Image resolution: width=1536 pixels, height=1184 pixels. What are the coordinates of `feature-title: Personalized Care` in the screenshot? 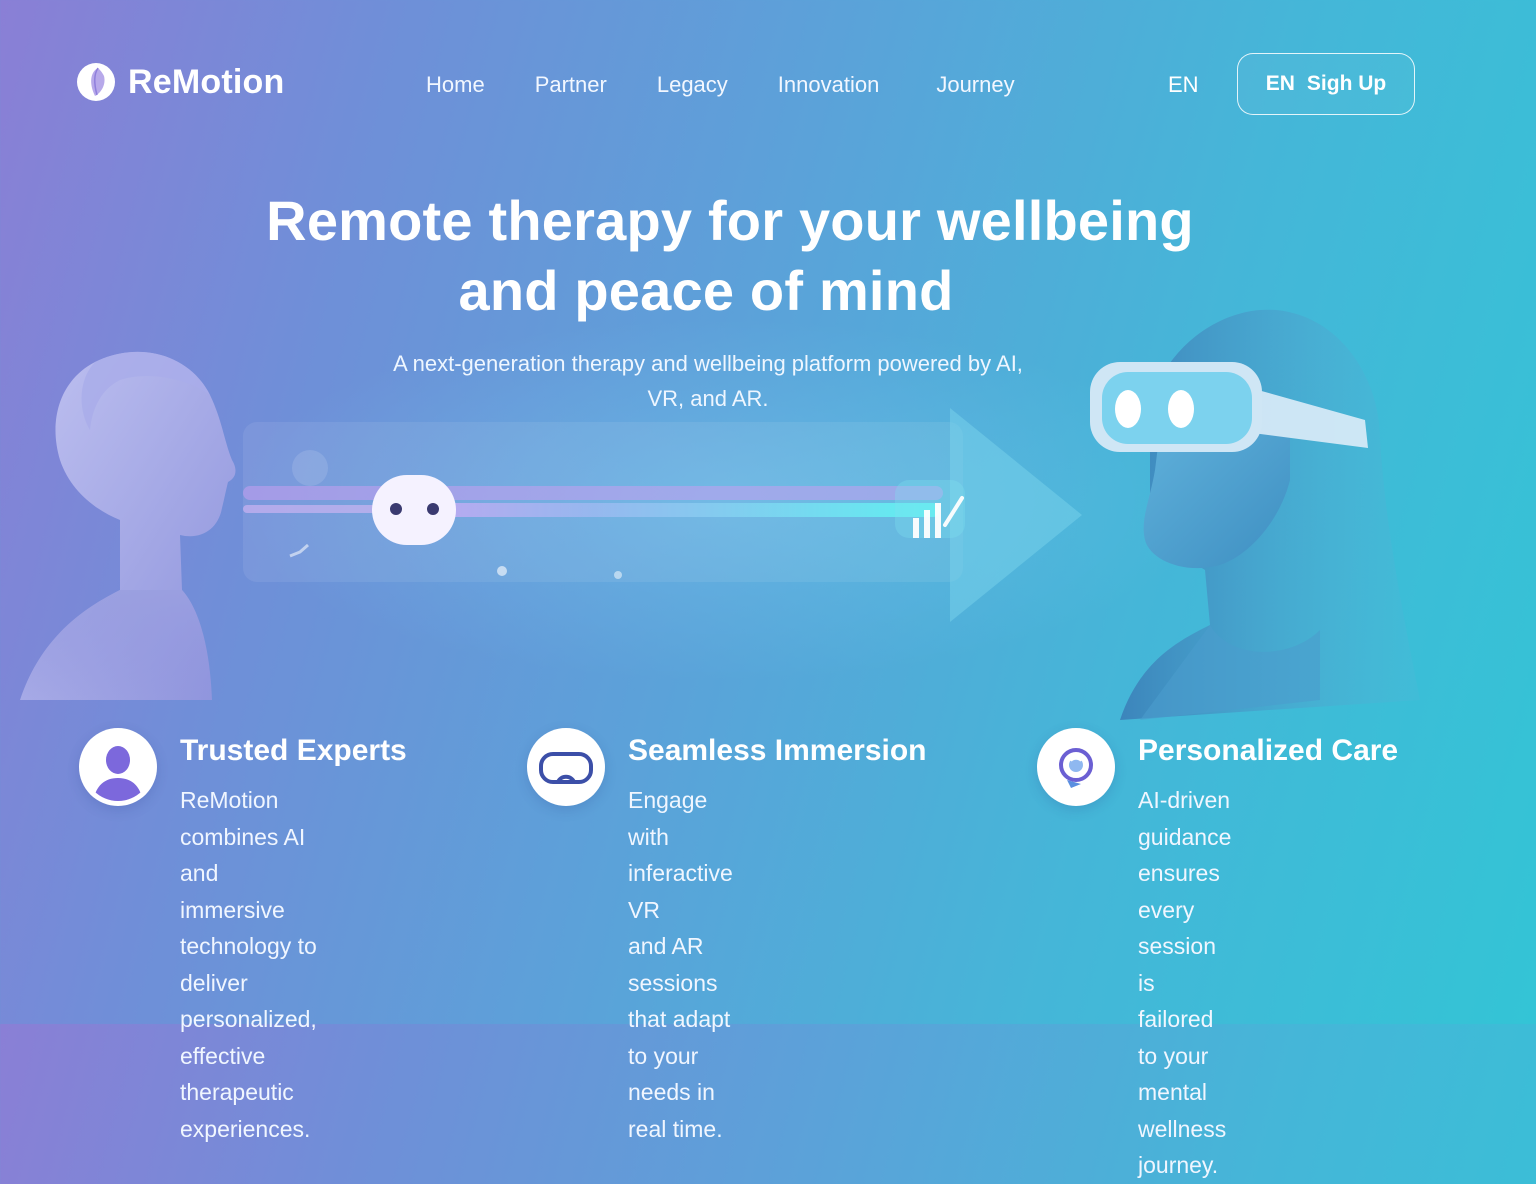 It's located at (1268, 750).